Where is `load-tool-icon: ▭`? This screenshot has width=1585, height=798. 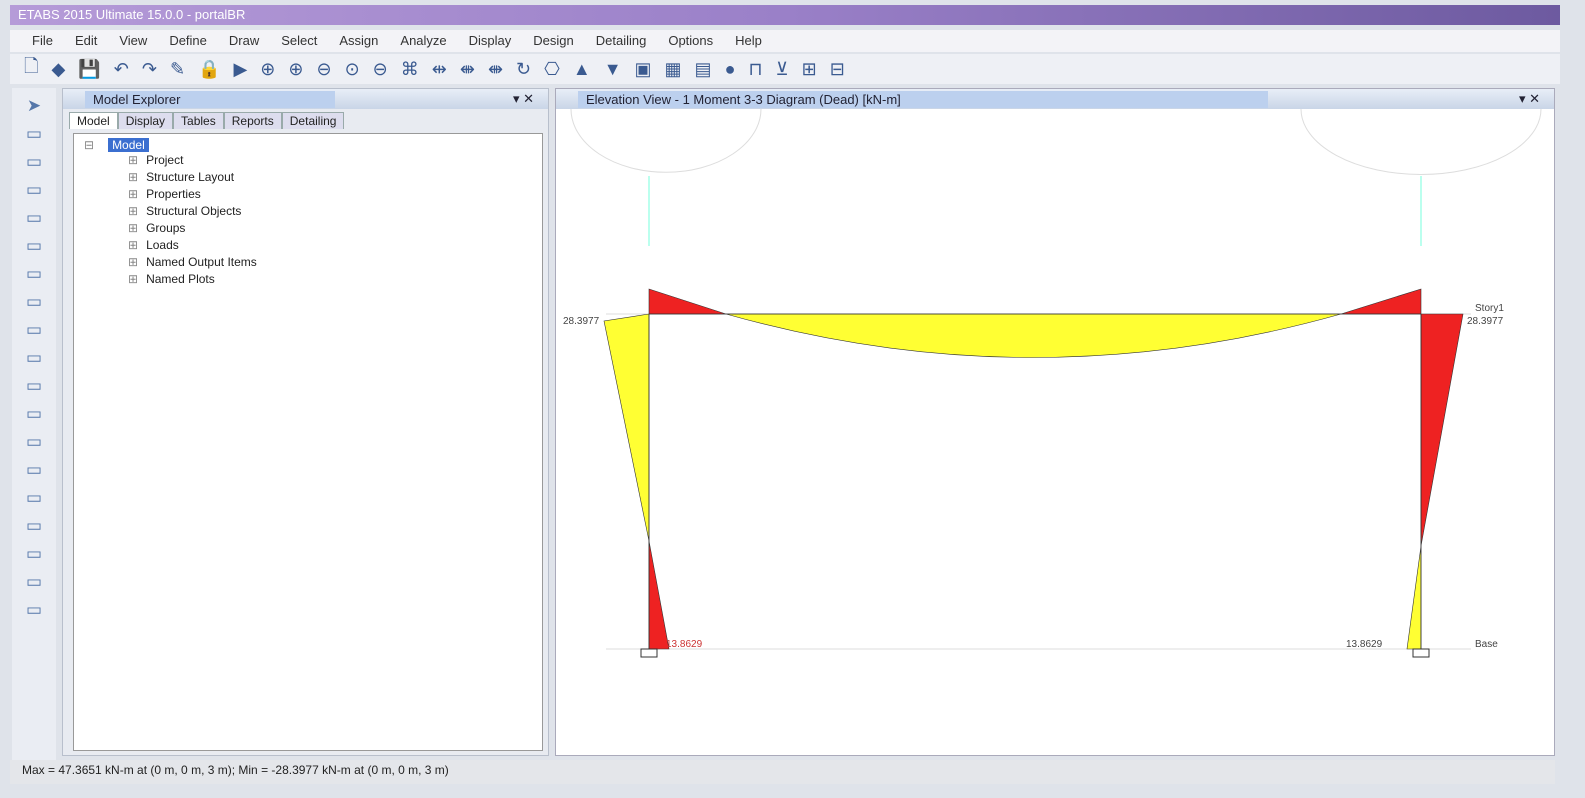
load-tool-icon: ▭ is located at coordinates (34, 526).